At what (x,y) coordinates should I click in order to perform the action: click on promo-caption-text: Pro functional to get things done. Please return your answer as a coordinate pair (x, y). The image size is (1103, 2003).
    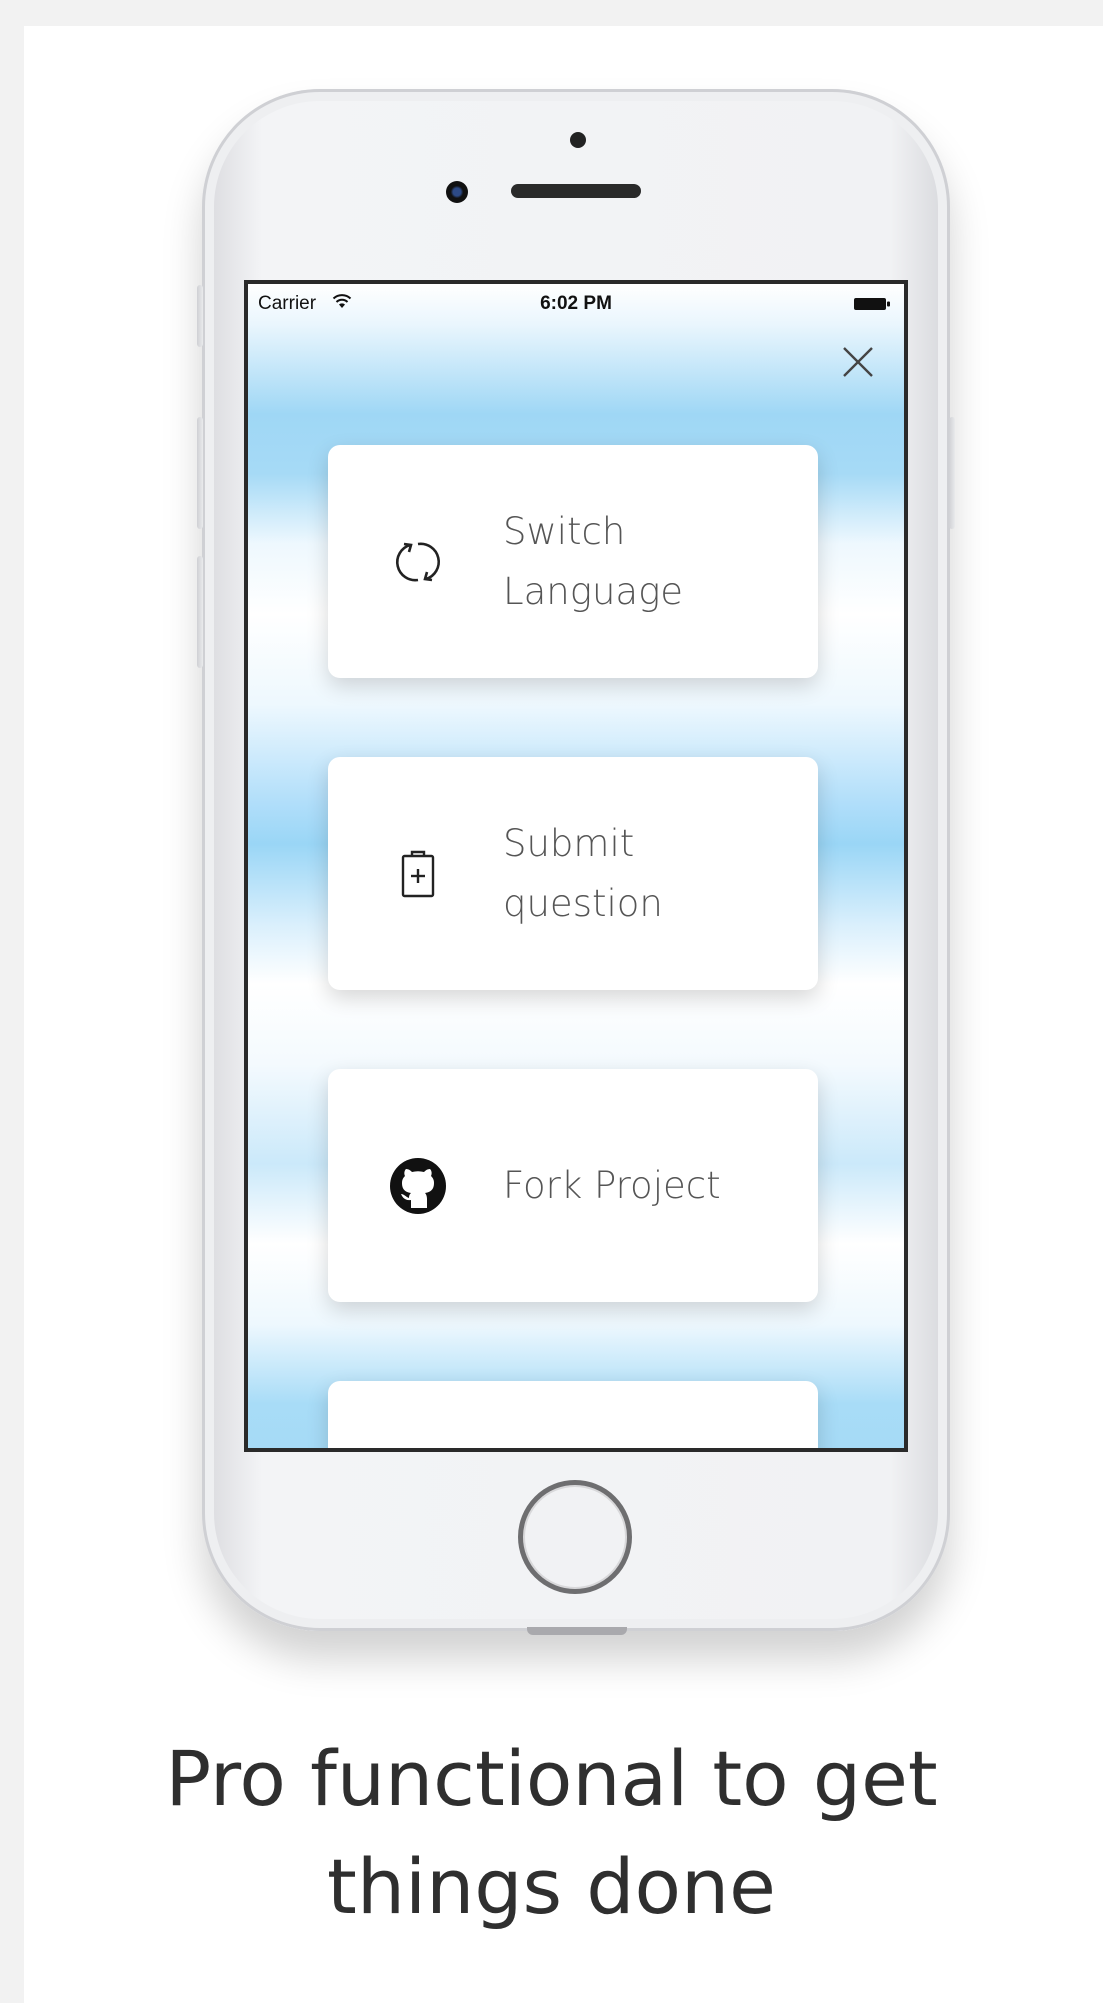
    Looking at the image, I should click on (551, 1832).